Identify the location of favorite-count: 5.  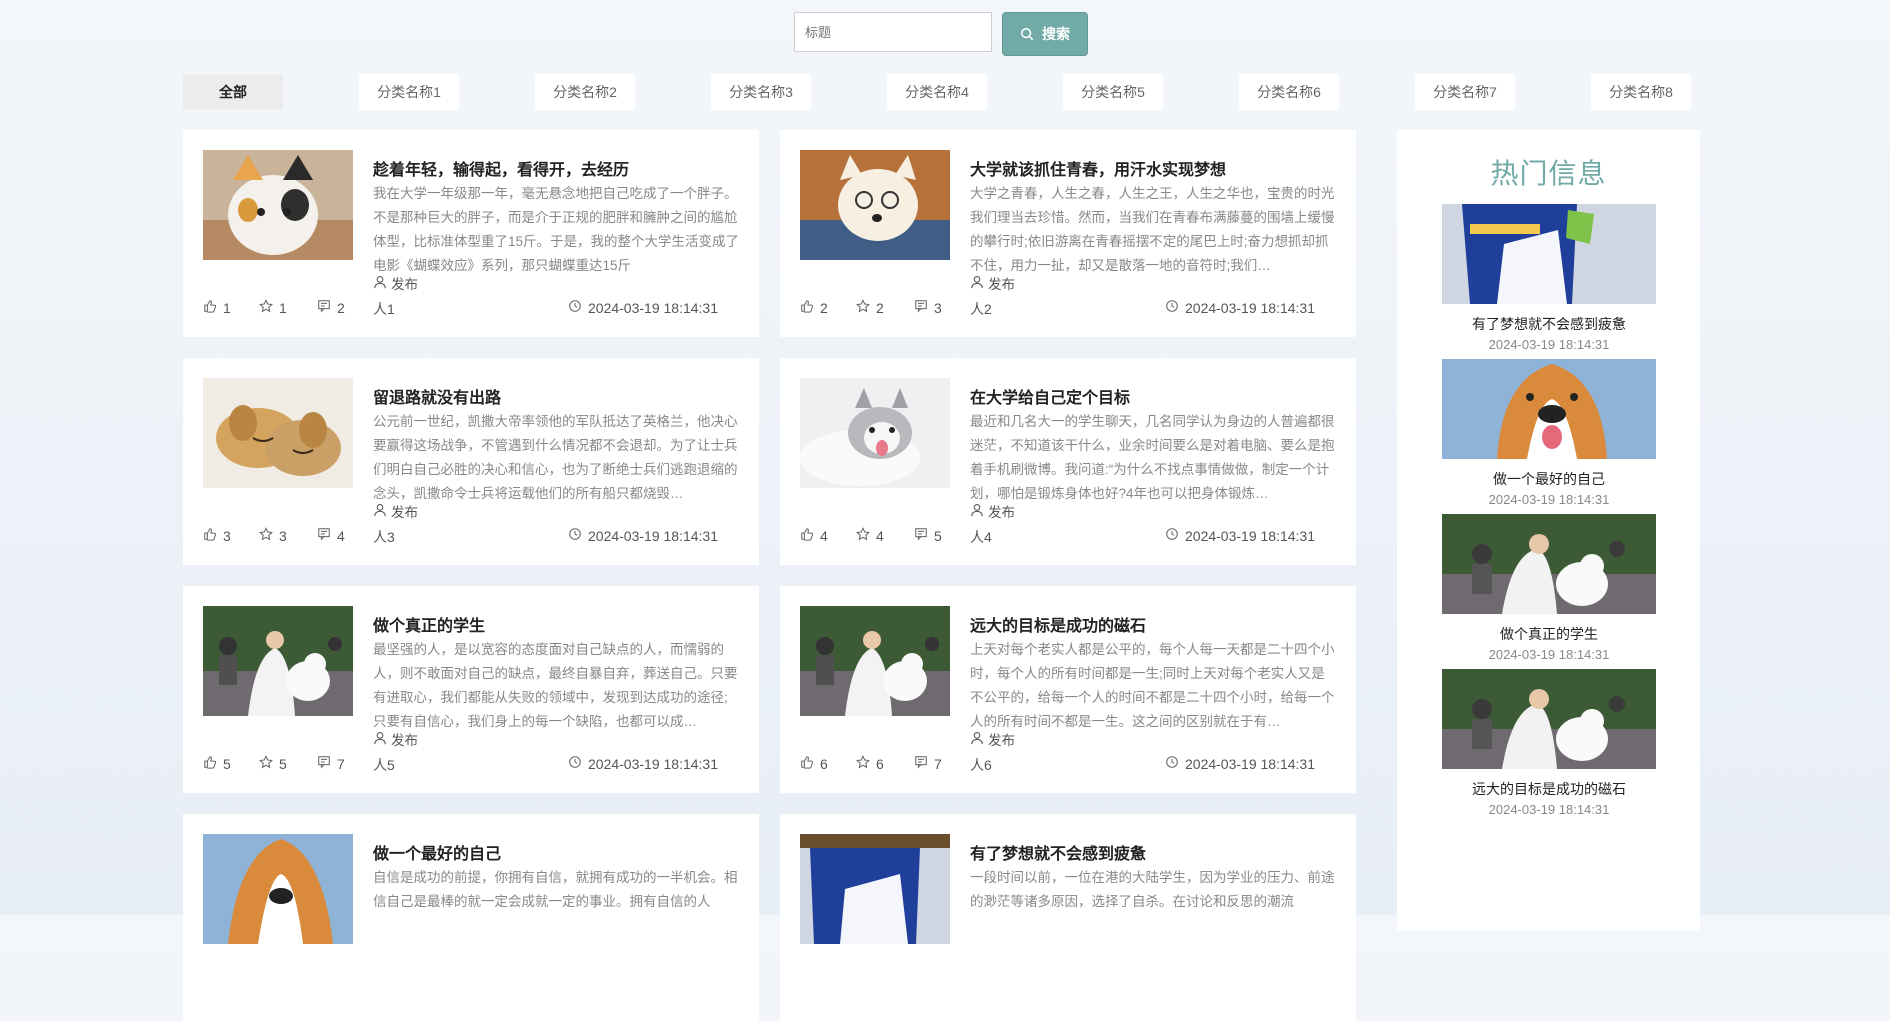
(273, 763).